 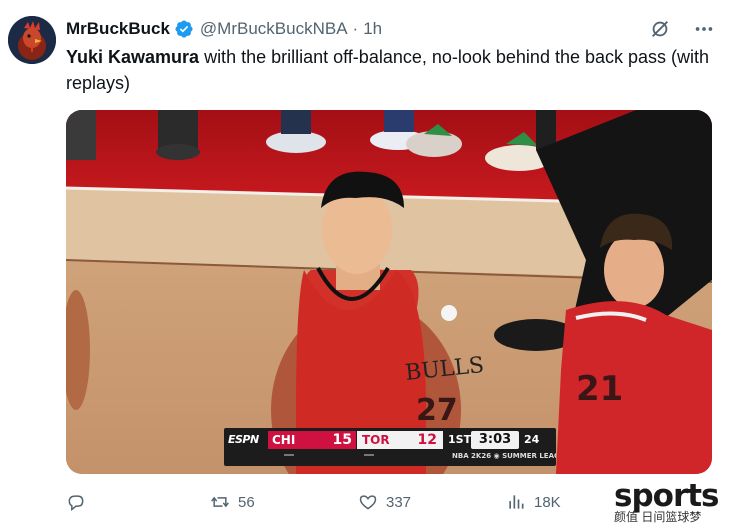 I want to click on post-header: MrBuckBuck @MrBuckBuckNBA · 1h, so click(x=224, y=29).